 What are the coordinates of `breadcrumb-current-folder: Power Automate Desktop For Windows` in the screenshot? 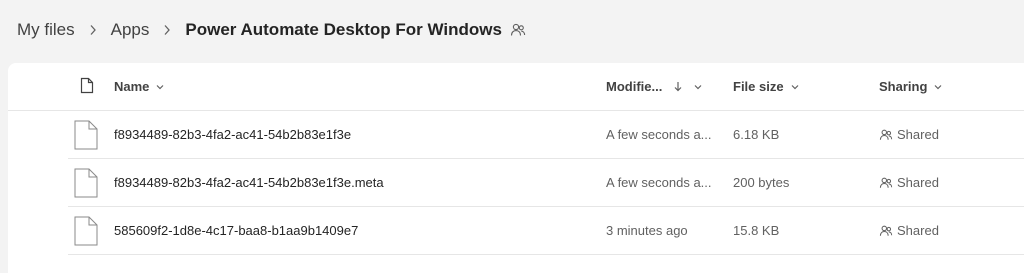 It's located at (343, 29).